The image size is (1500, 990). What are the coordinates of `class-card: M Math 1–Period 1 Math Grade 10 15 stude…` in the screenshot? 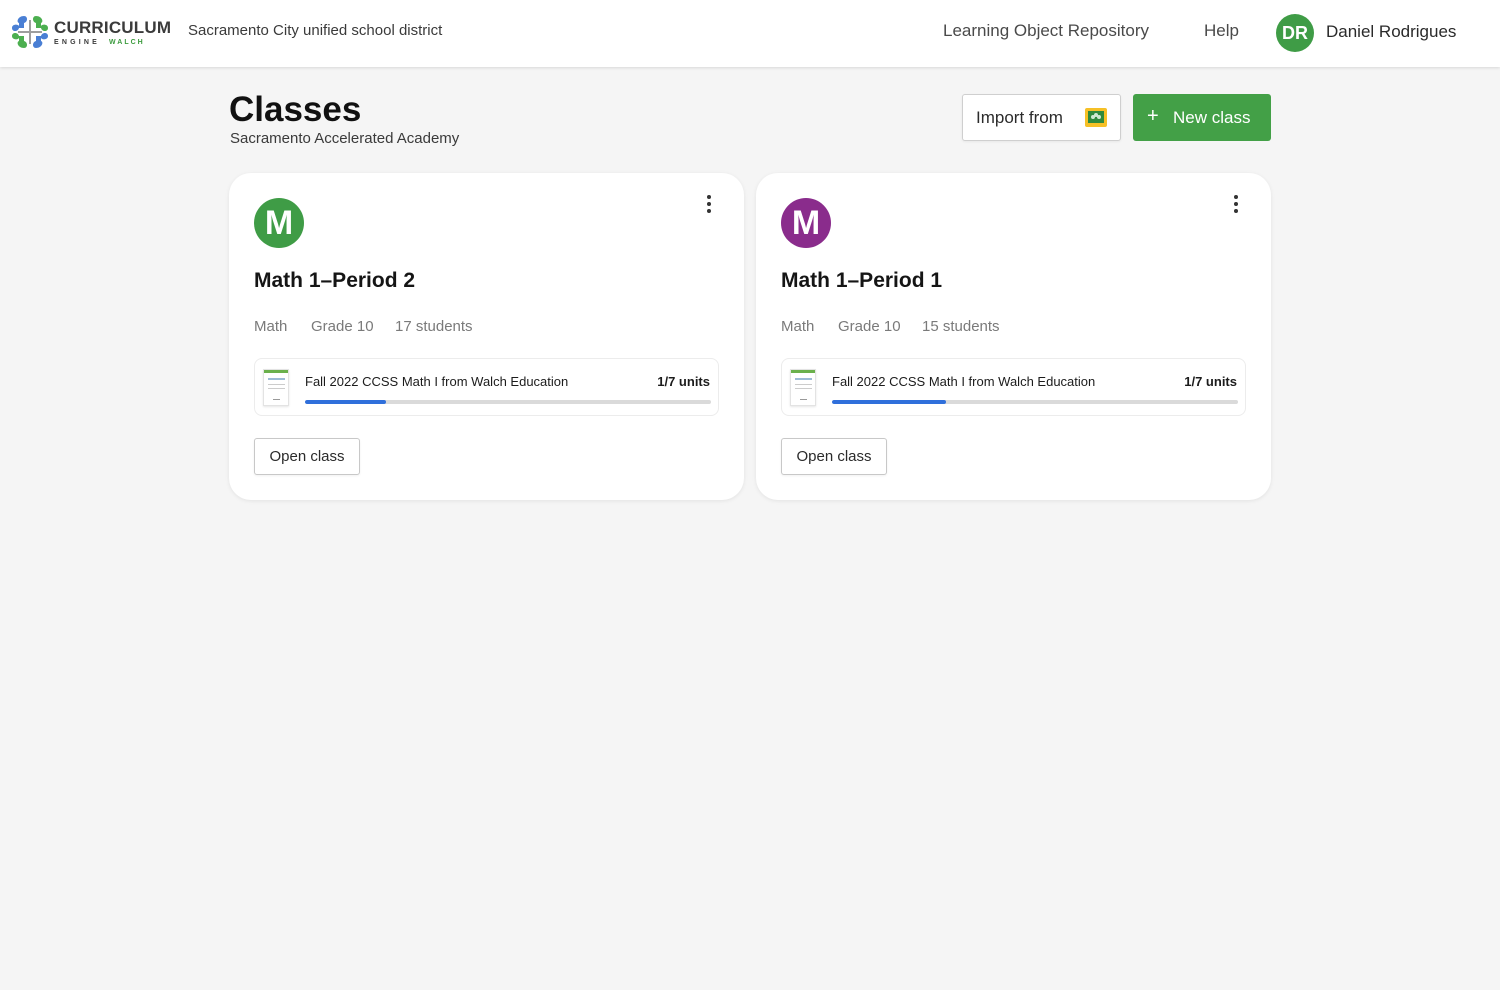 It's located at (1013, 336).